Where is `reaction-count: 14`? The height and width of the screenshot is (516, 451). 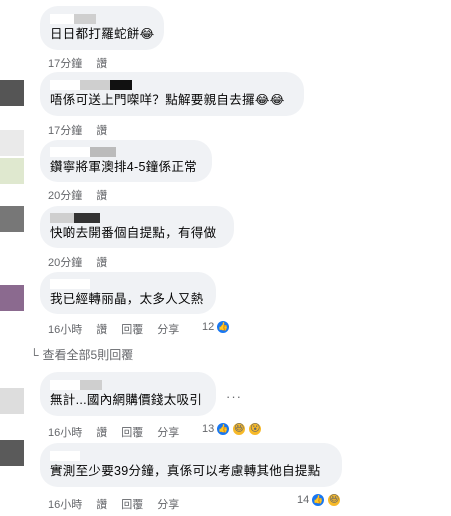
reaction-count: 14 is located at coordinates (303, 500).